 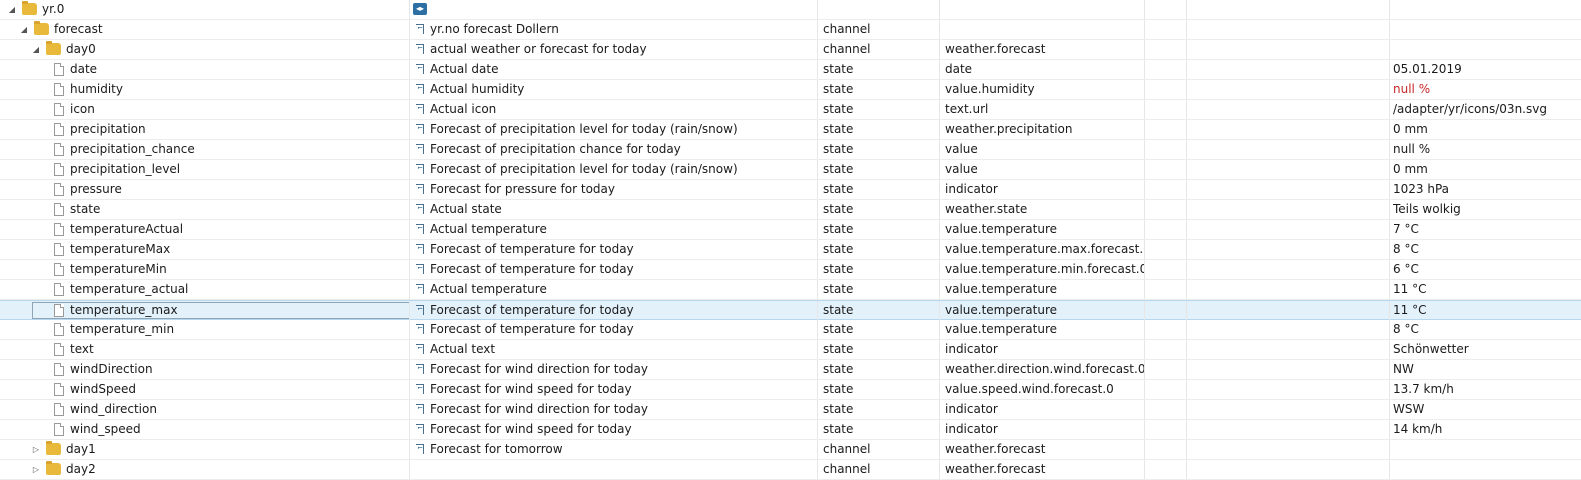 I want to click on value-cell: Schönwetter, so click(x=1485, y=349).